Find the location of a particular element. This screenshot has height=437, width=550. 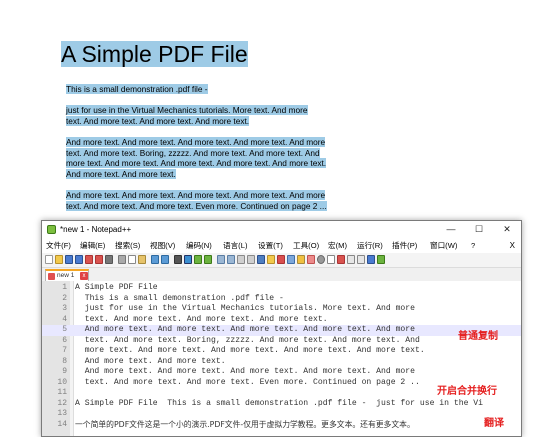

doc-map-icon is located at coordinates (281, 259).